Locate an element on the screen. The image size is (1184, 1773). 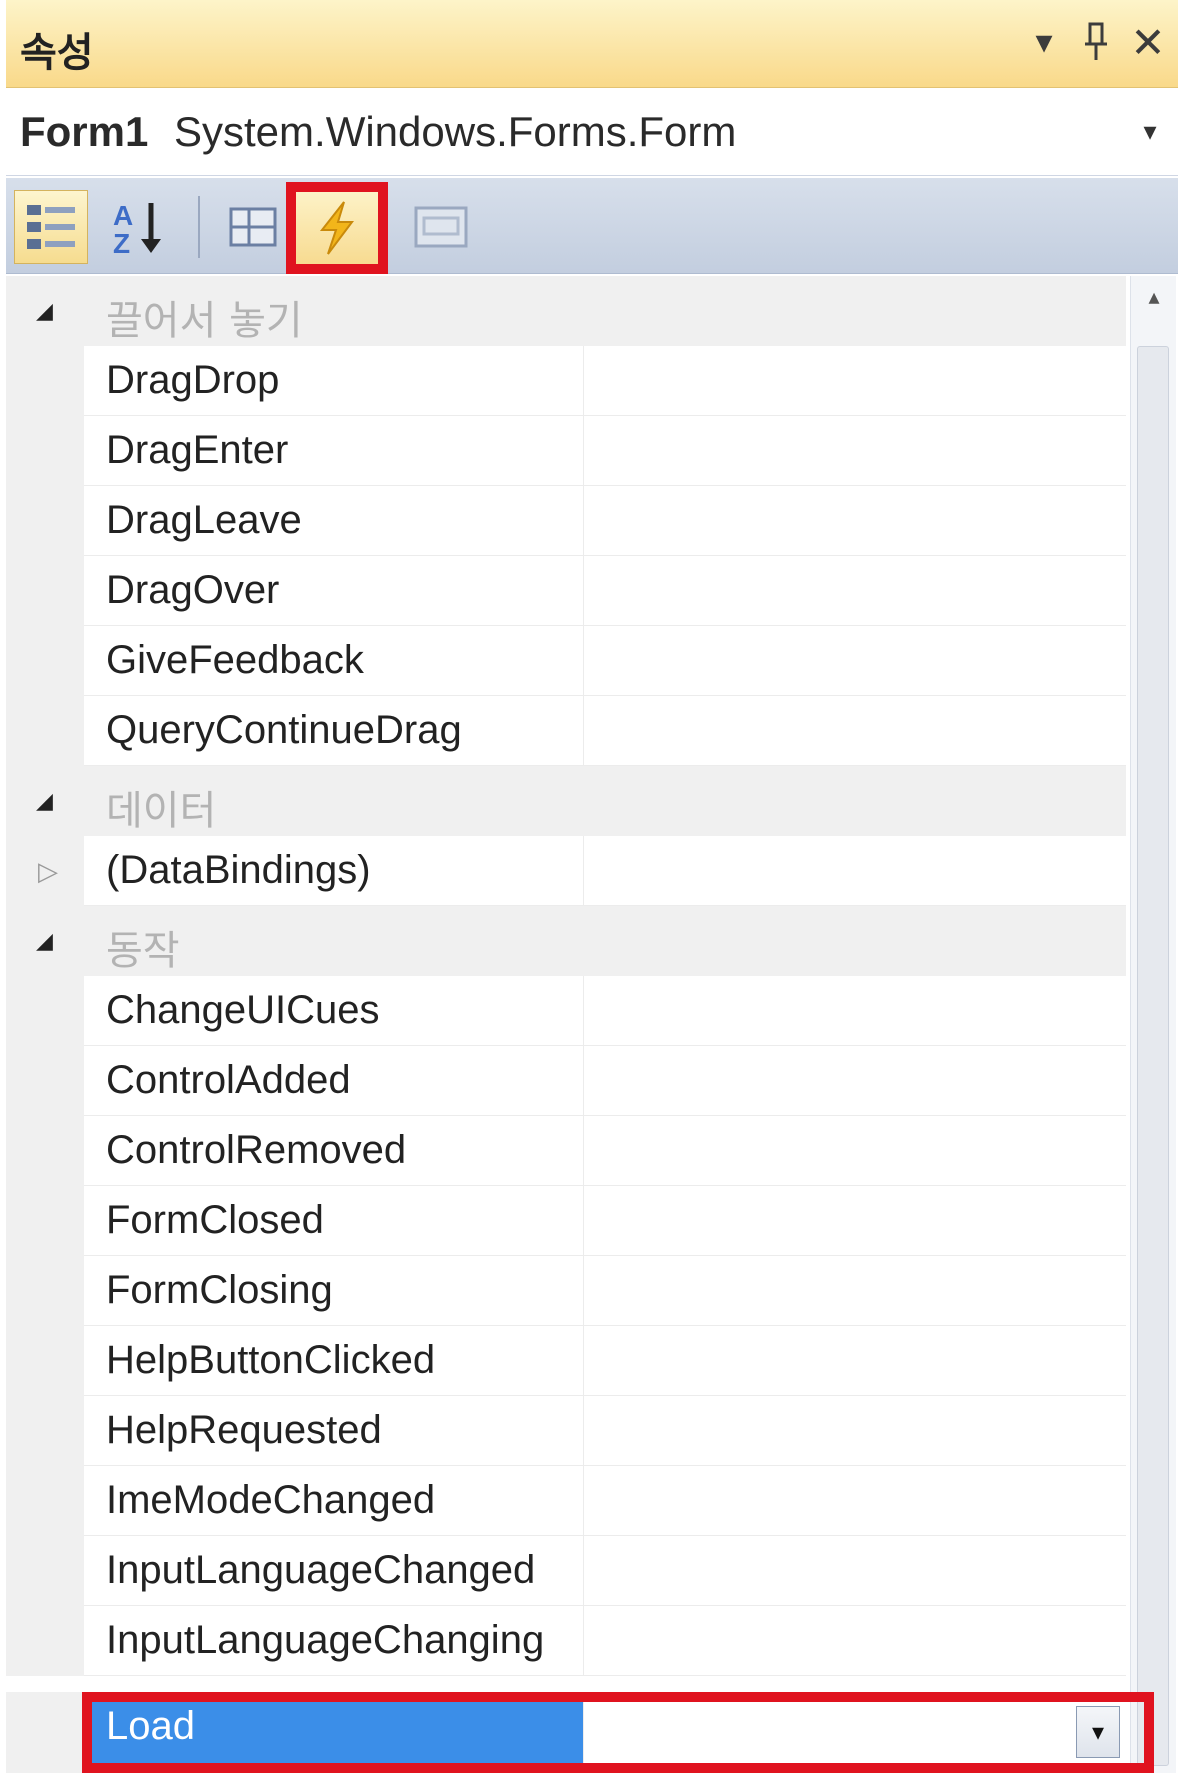
auto-hide-pin-icon is located at coordinates (1096, 42).